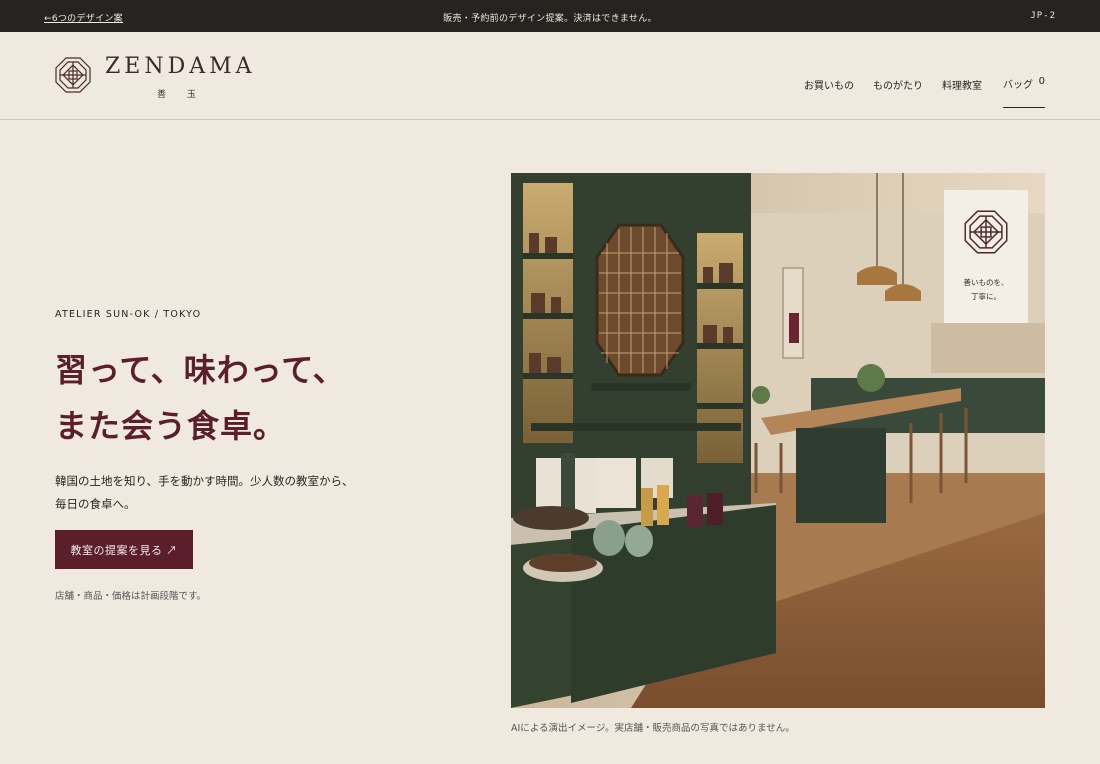  Describe the element at coordinates (200, 398) in the screenshot. I see `hero-headline: 習って、味わって、 また会う食卓。` at that location.